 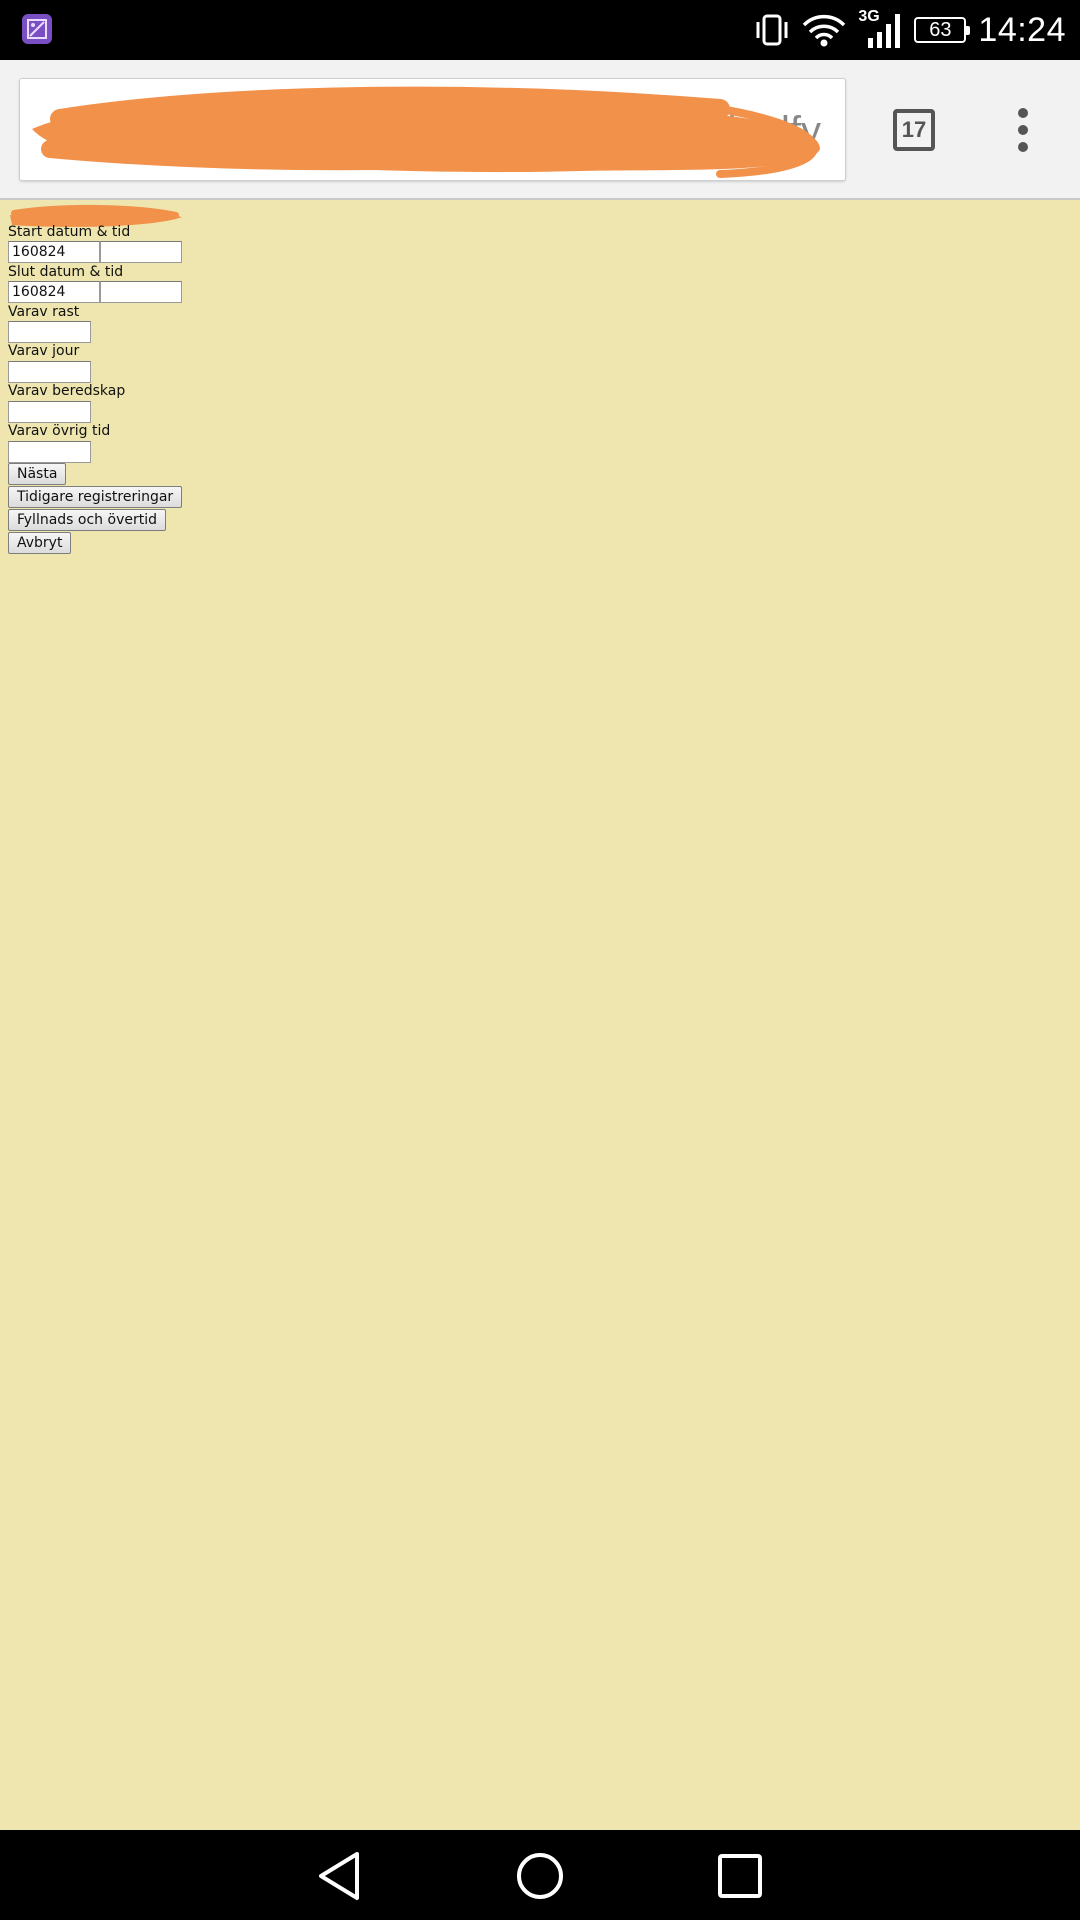 What do you see at coordinates (95, 497) in the screenshot?
I see `previous-registrations-button: Tidigare registreringar` at bounding box center [95, 497].